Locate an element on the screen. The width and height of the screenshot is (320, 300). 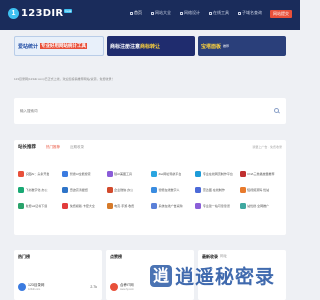
logo-beta-badge: beta is located at coordinates (68, 10).